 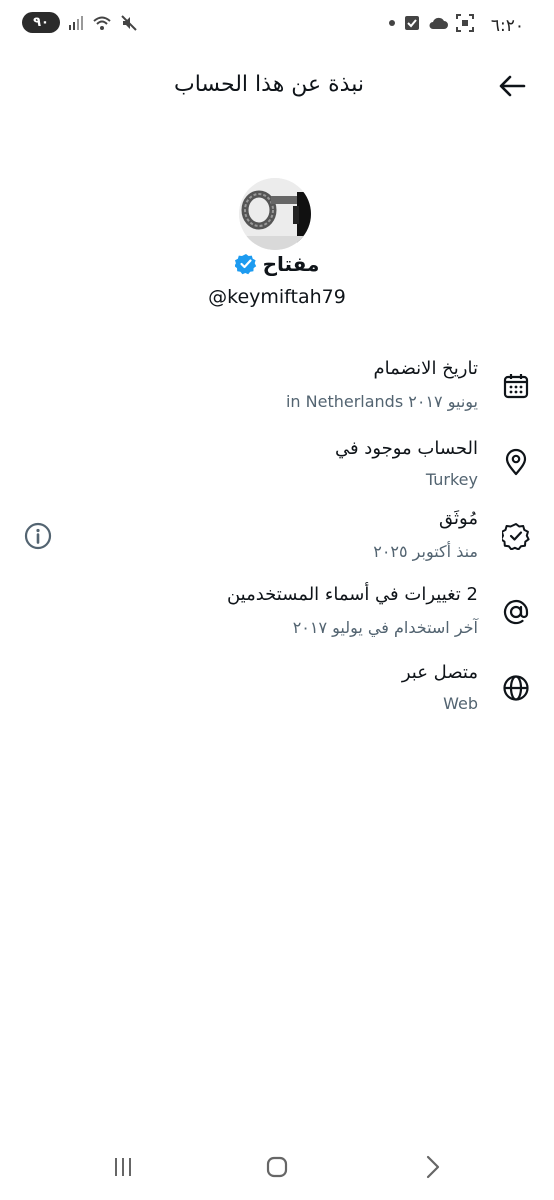 What do you see at coordinates (425, 368) in the screenshot?
I see `join-date-label: تاريخ الانضمام` at bounding box center [425, 368].